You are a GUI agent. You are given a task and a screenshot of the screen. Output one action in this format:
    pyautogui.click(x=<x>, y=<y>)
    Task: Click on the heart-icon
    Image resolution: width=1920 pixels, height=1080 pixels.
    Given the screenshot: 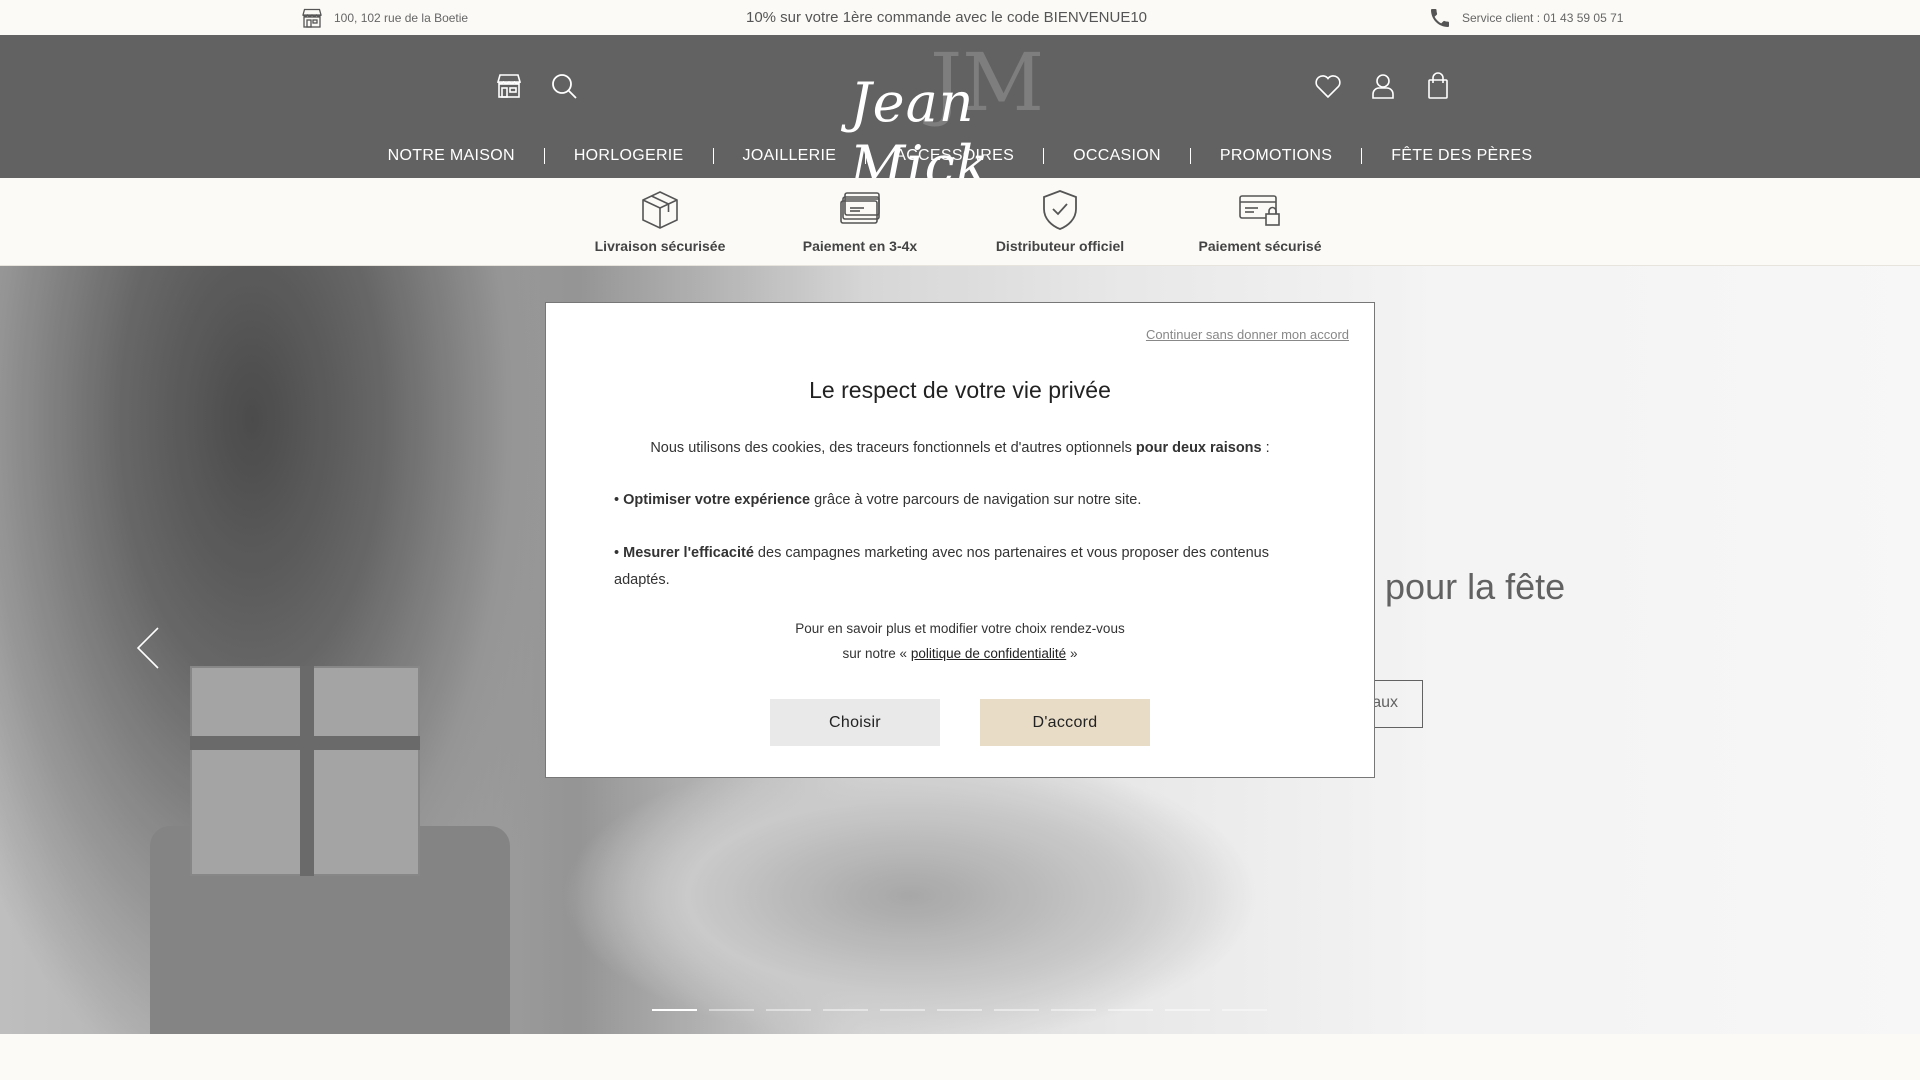 What is the action you would take?
    pyautogui.click(x=1328, y=86)
    